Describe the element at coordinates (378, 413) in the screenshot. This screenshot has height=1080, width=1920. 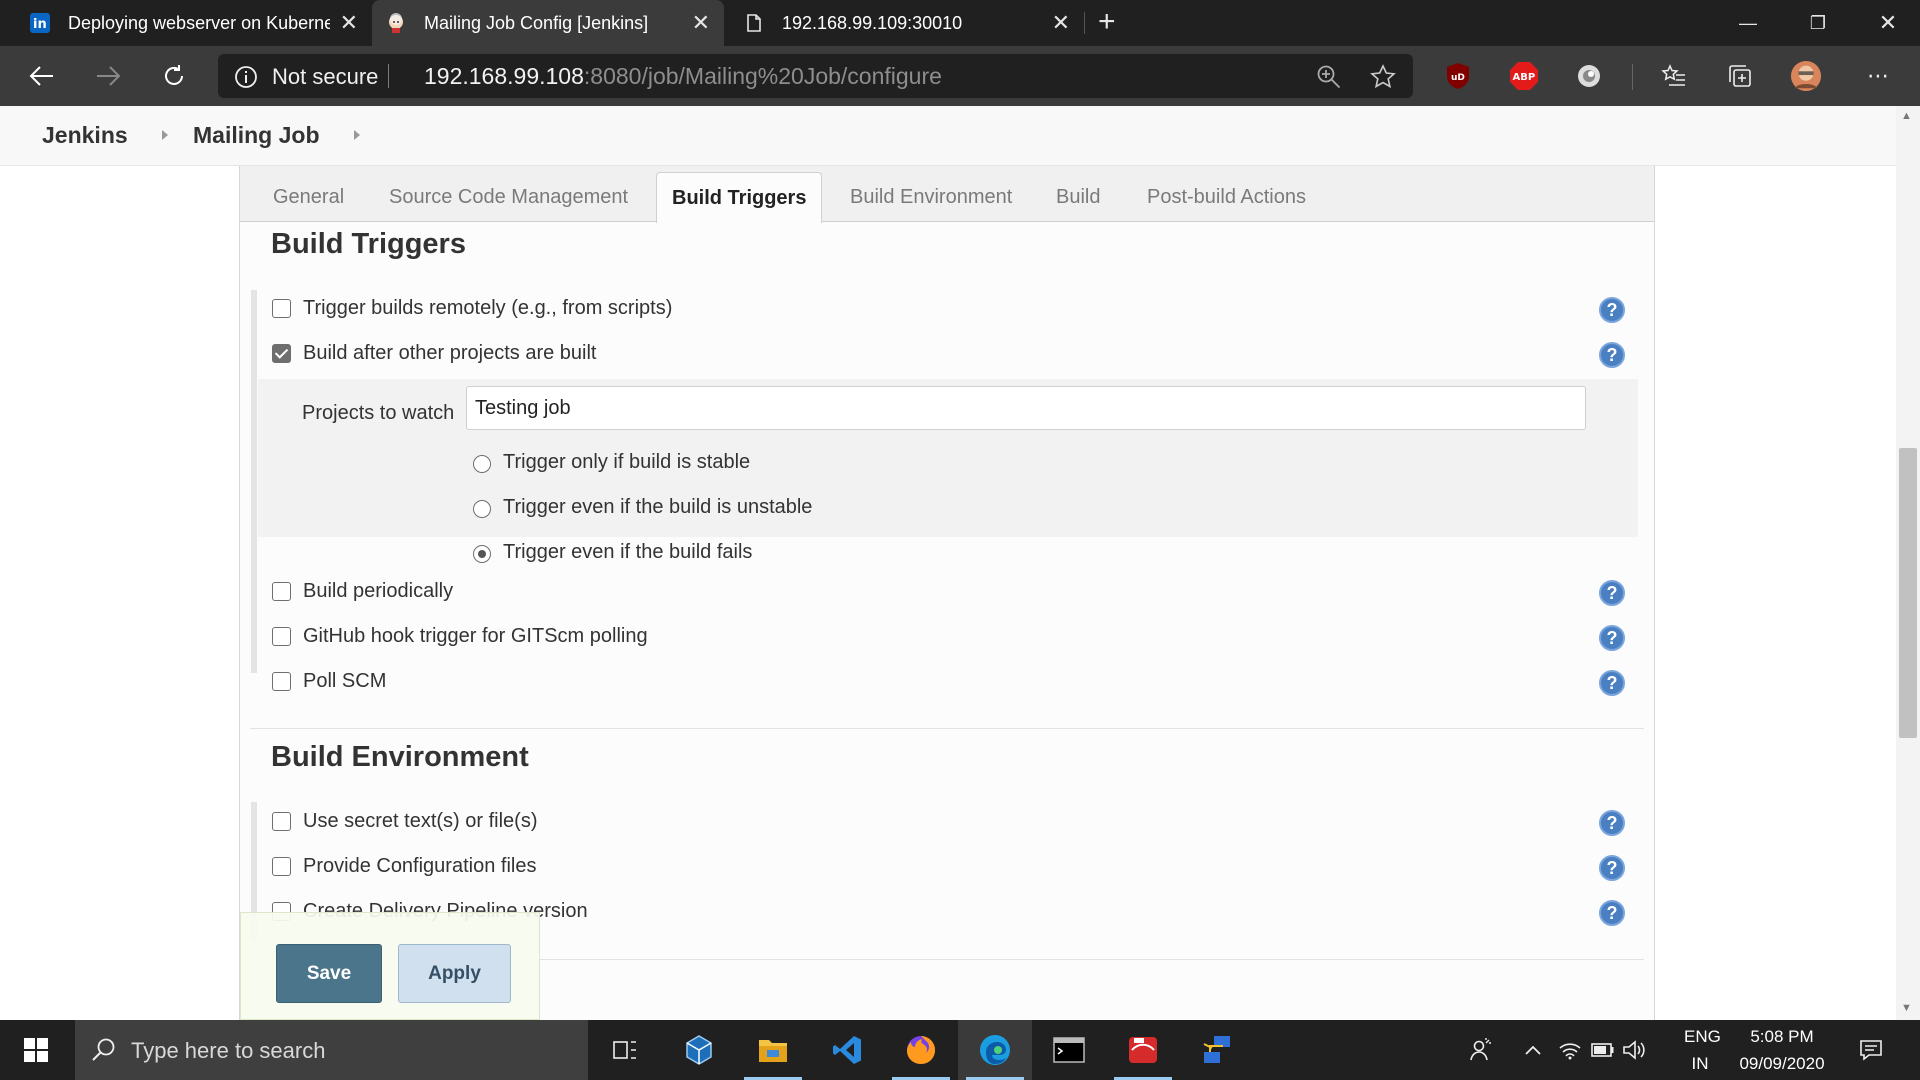
I see `projects-to-watch-label: Projects to watch` at that location.